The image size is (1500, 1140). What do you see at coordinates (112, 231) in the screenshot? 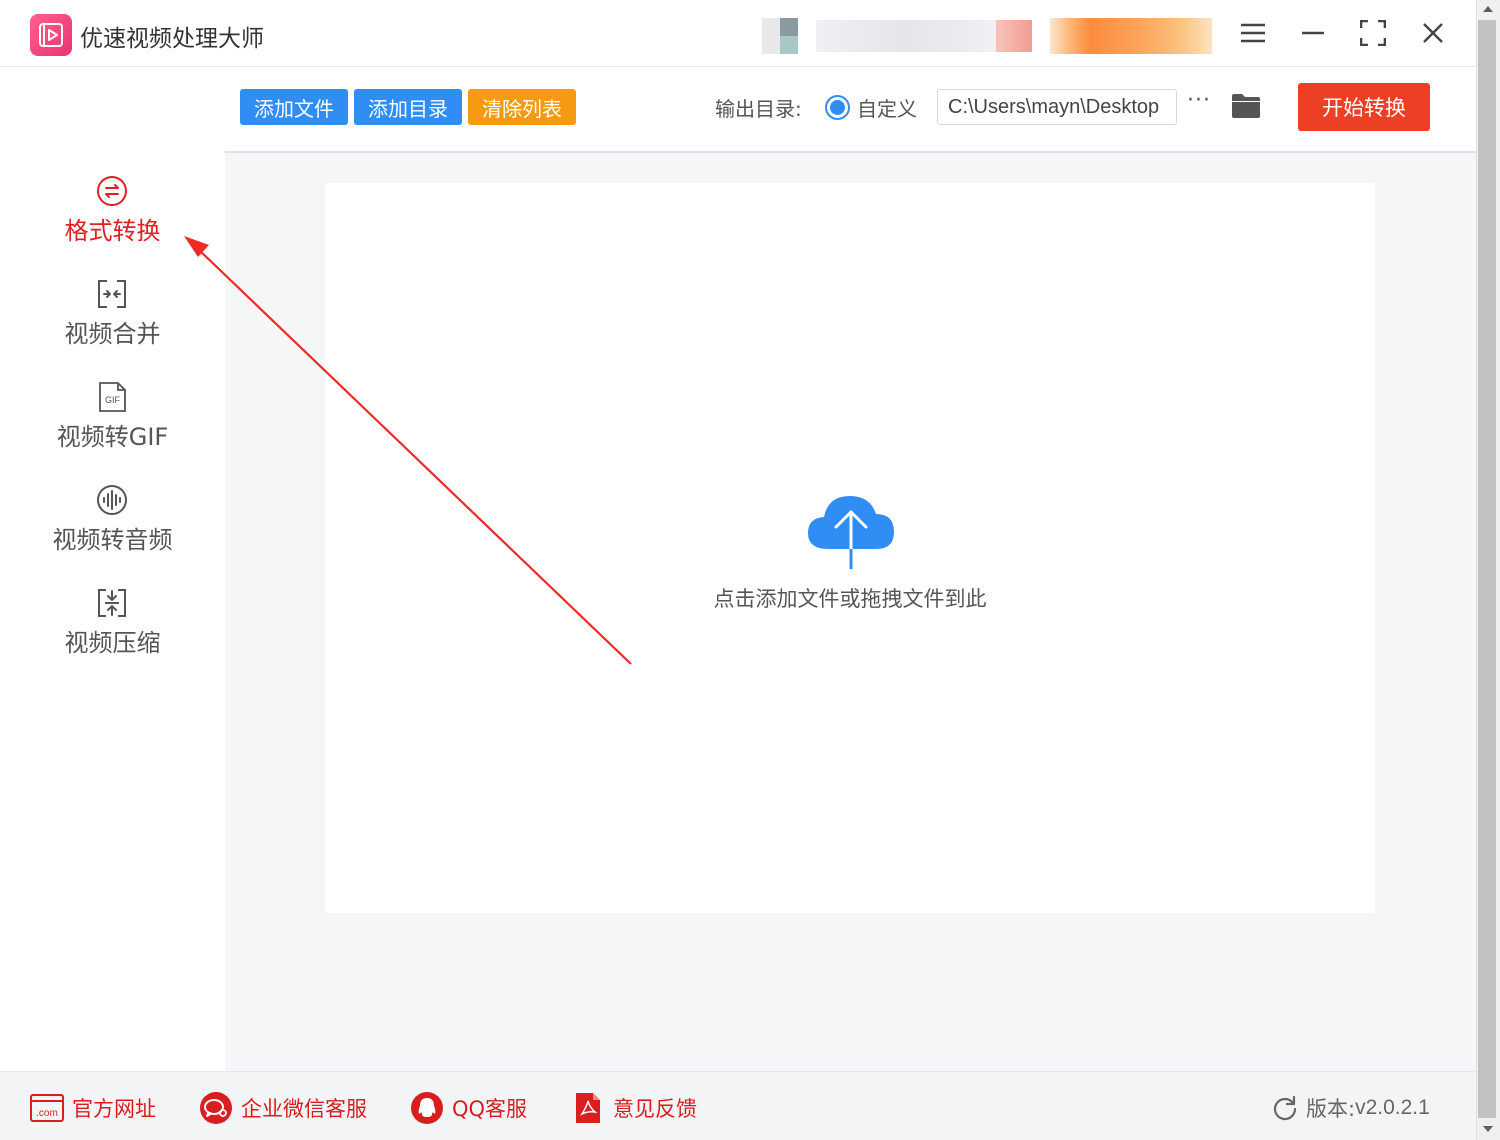
I see `sidebar-item-label: 格式转换` at bounding box center [112, 231].